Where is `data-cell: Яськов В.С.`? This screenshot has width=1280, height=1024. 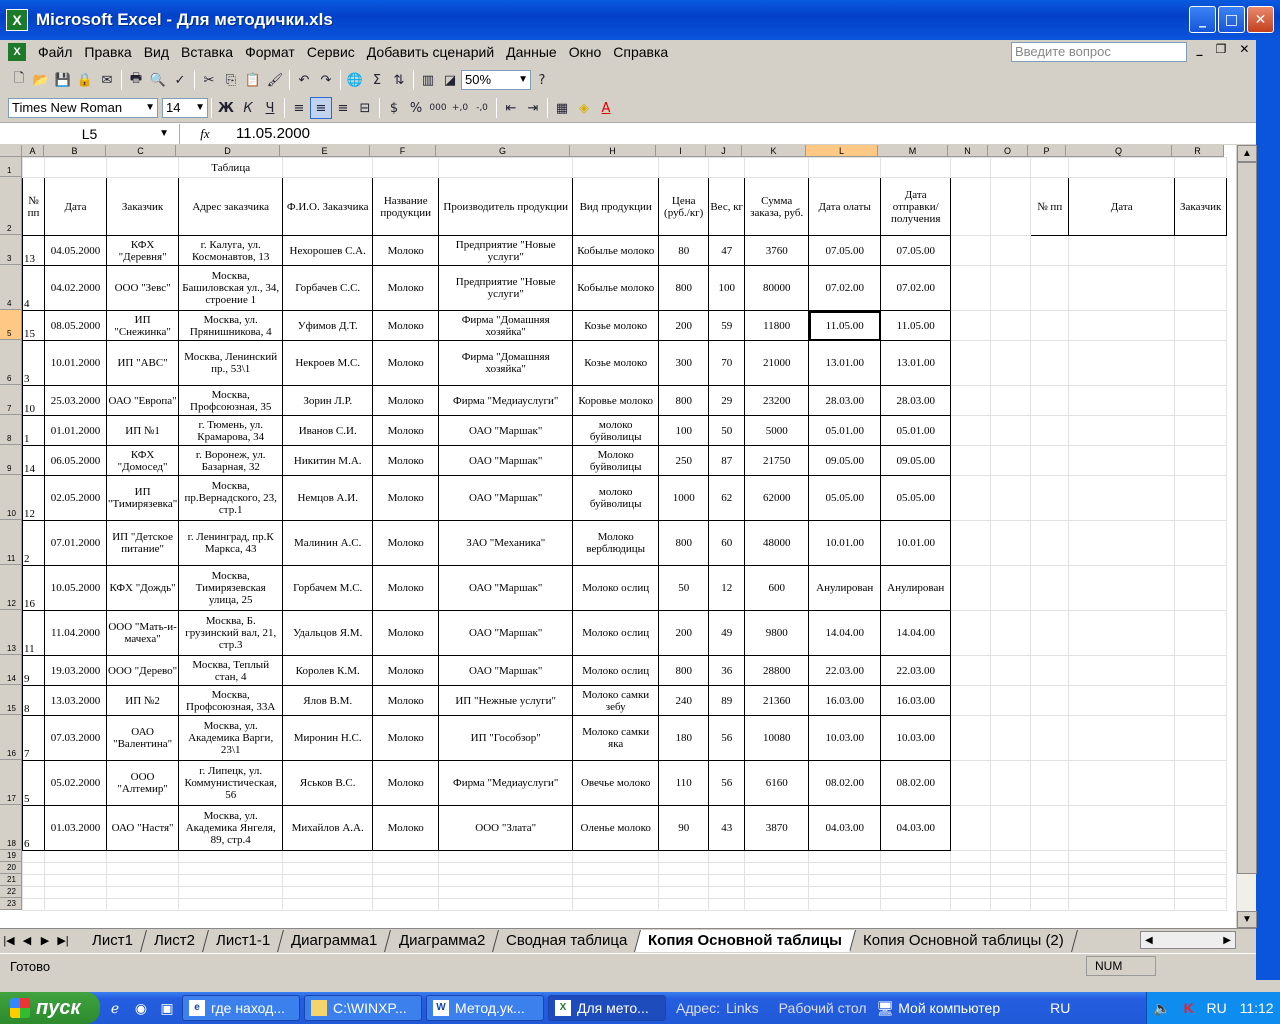
data-cell: Яськов В.С. is located at coordinates (328, 783).